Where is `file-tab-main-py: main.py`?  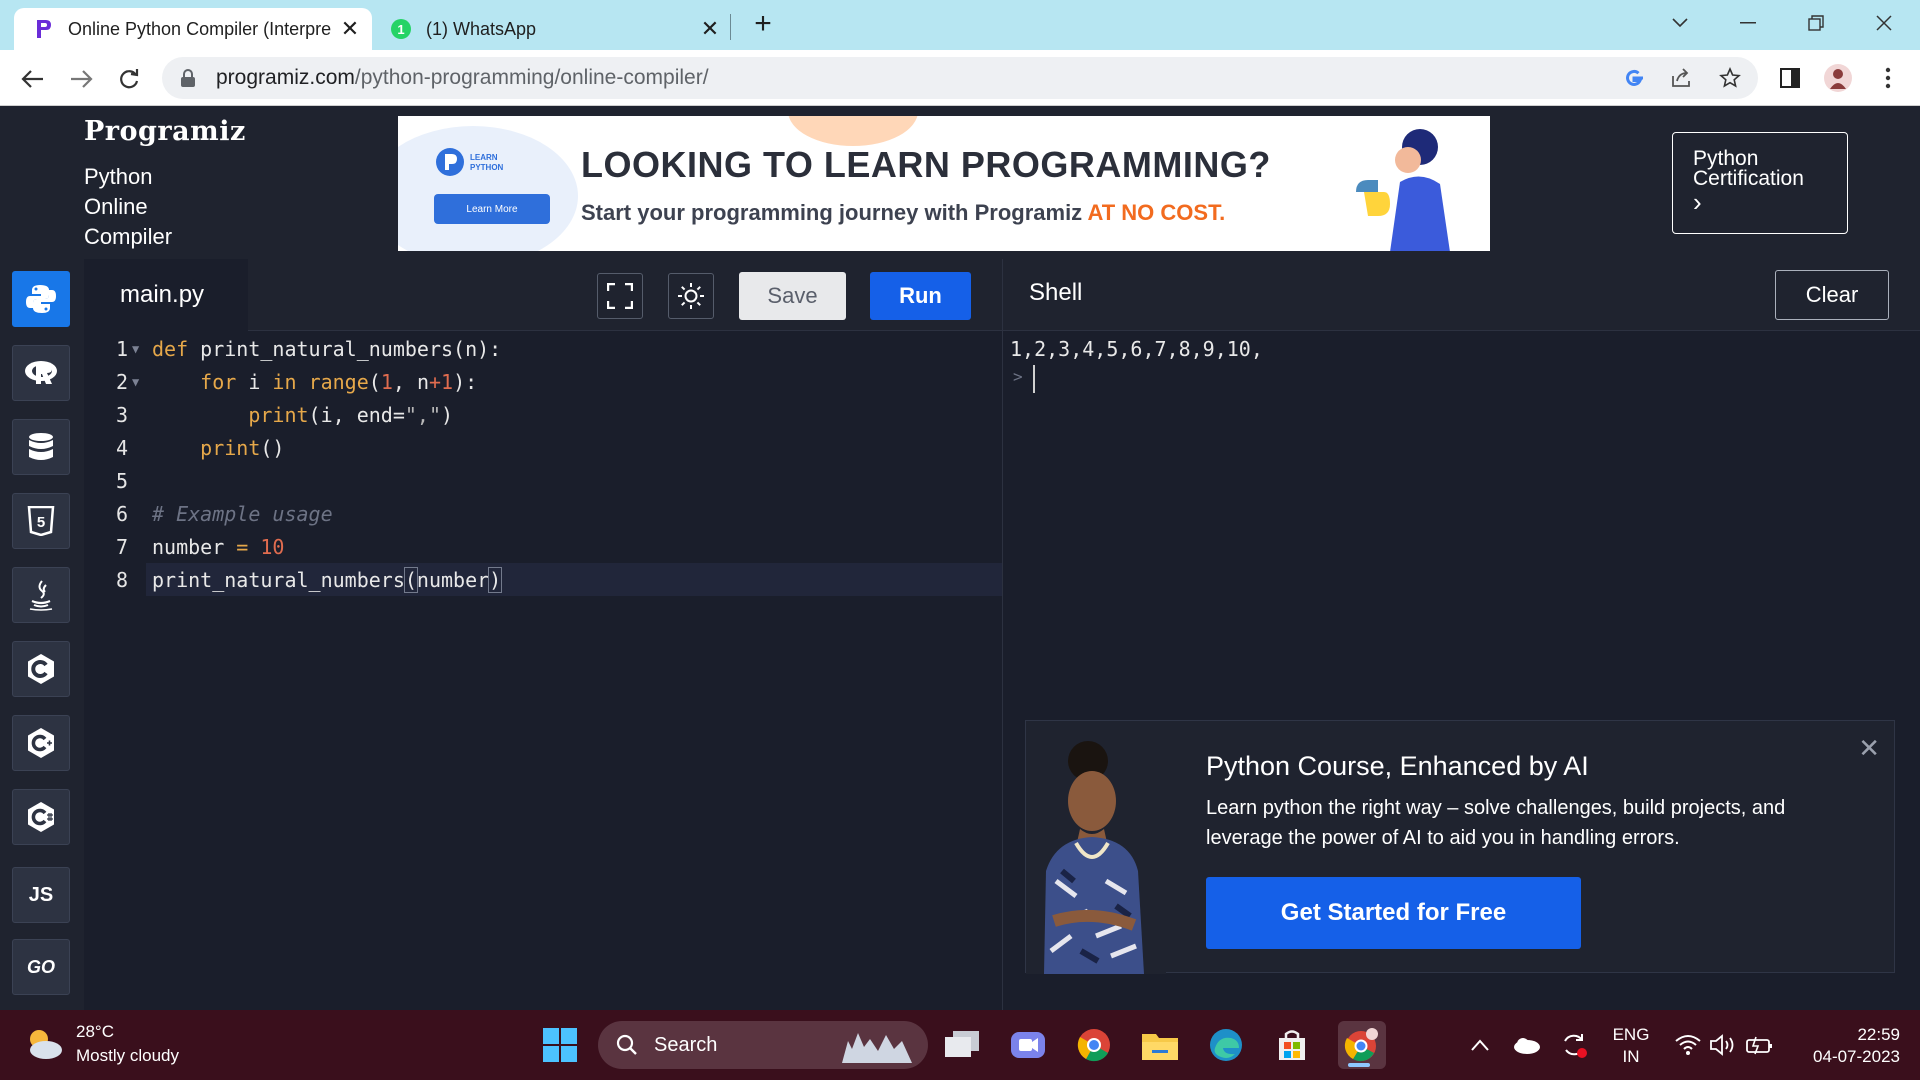 file-tab-main-py: main.py is located at coordinates (166, 295).